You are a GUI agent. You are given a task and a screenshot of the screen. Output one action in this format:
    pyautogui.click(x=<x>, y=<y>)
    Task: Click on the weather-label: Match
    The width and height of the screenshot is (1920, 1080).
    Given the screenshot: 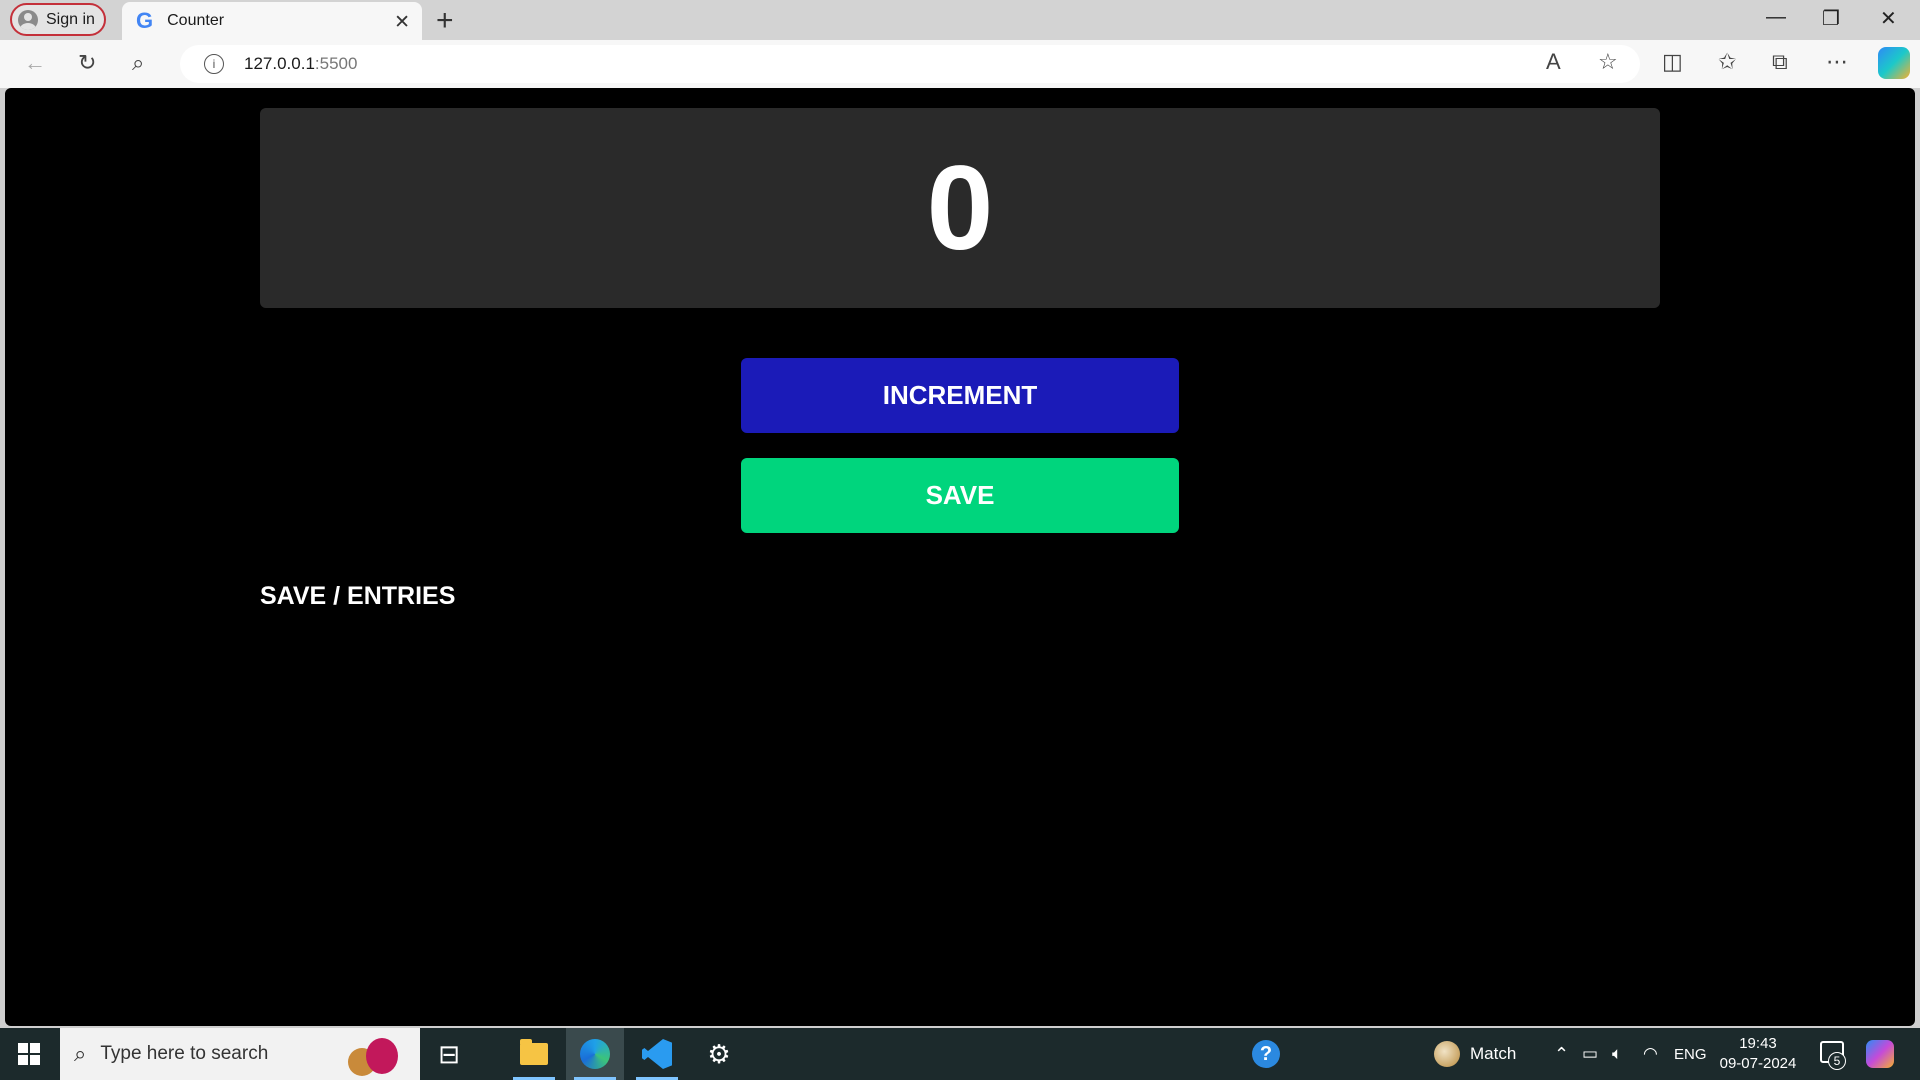 What is the action you would take?
    pyautogui.click(x=1493, y=1053)
    